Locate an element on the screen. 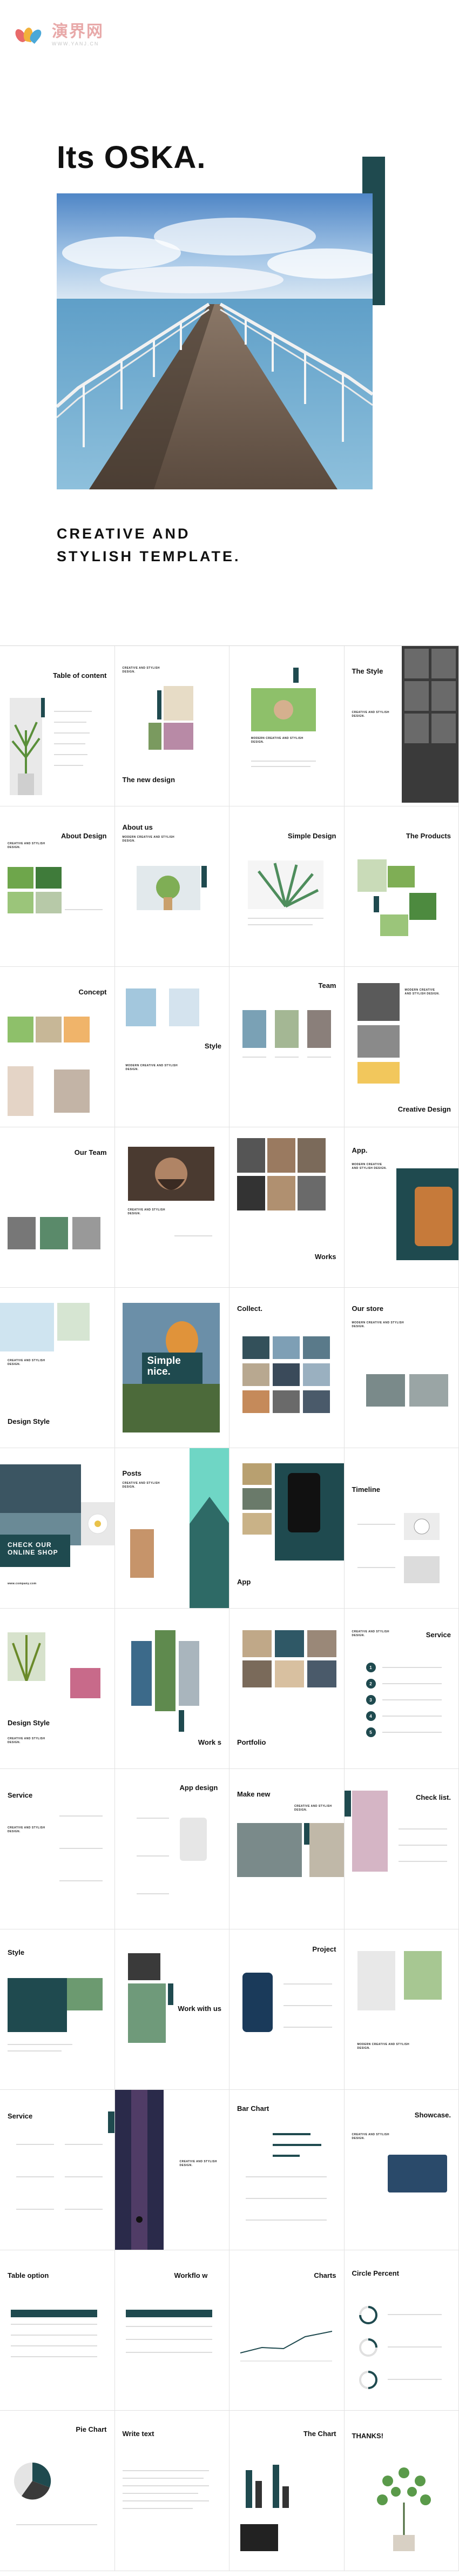 The height and width of the screenshot is (2576, 459). slide-title: Style is located at coordinates (213, 1046).